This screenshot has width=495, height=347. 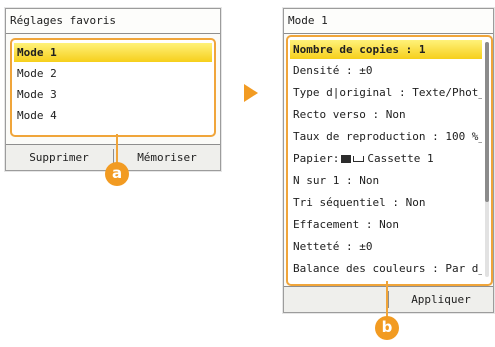 What do you see at coordinates (400, 158) in the screenshot?
I see `paper-value: Cassette 1` at bounding box center [400, 158].